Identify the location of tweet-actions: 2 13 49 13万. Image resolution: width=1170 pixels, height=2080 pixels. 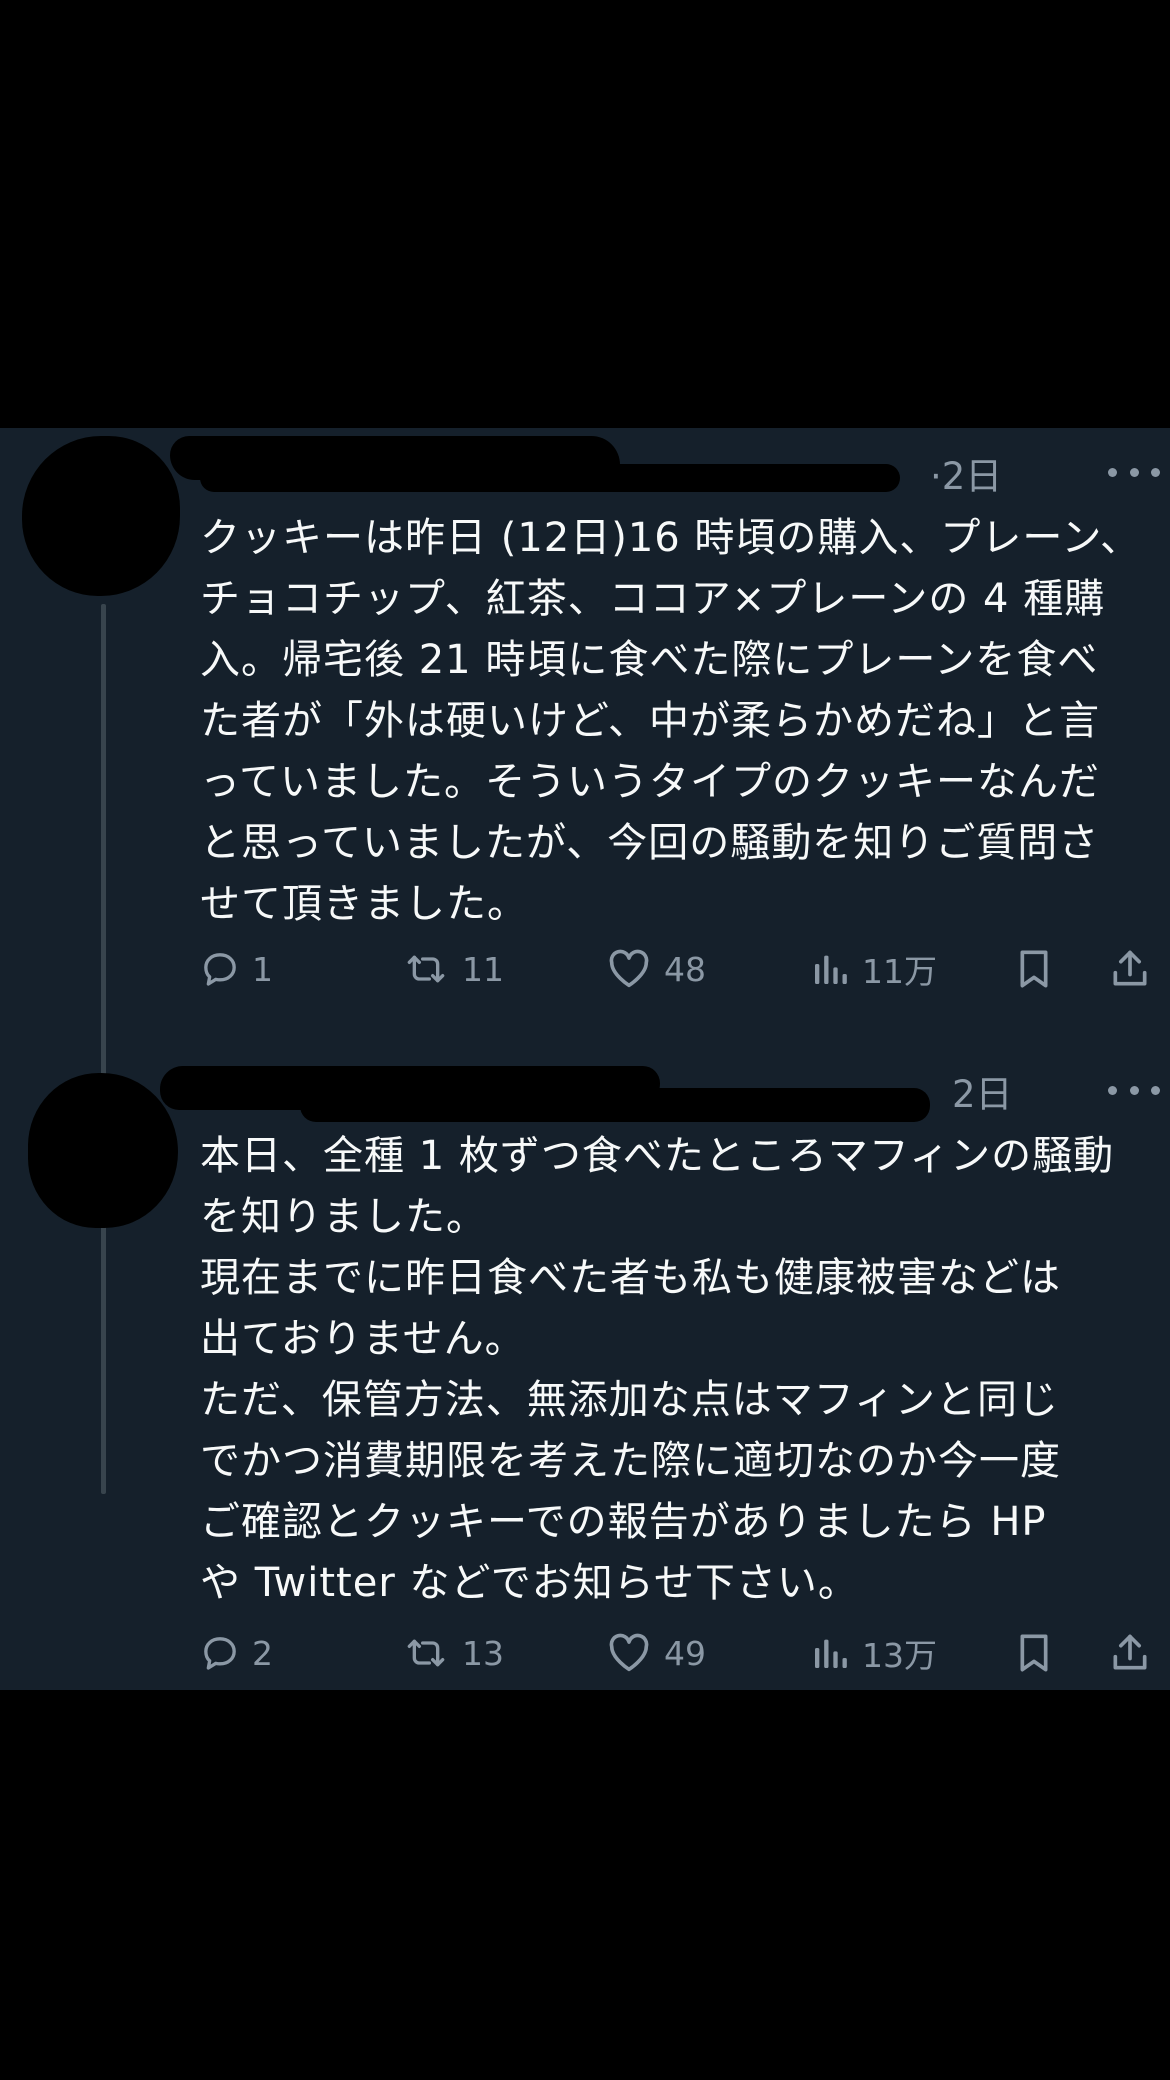
(676, 1653).